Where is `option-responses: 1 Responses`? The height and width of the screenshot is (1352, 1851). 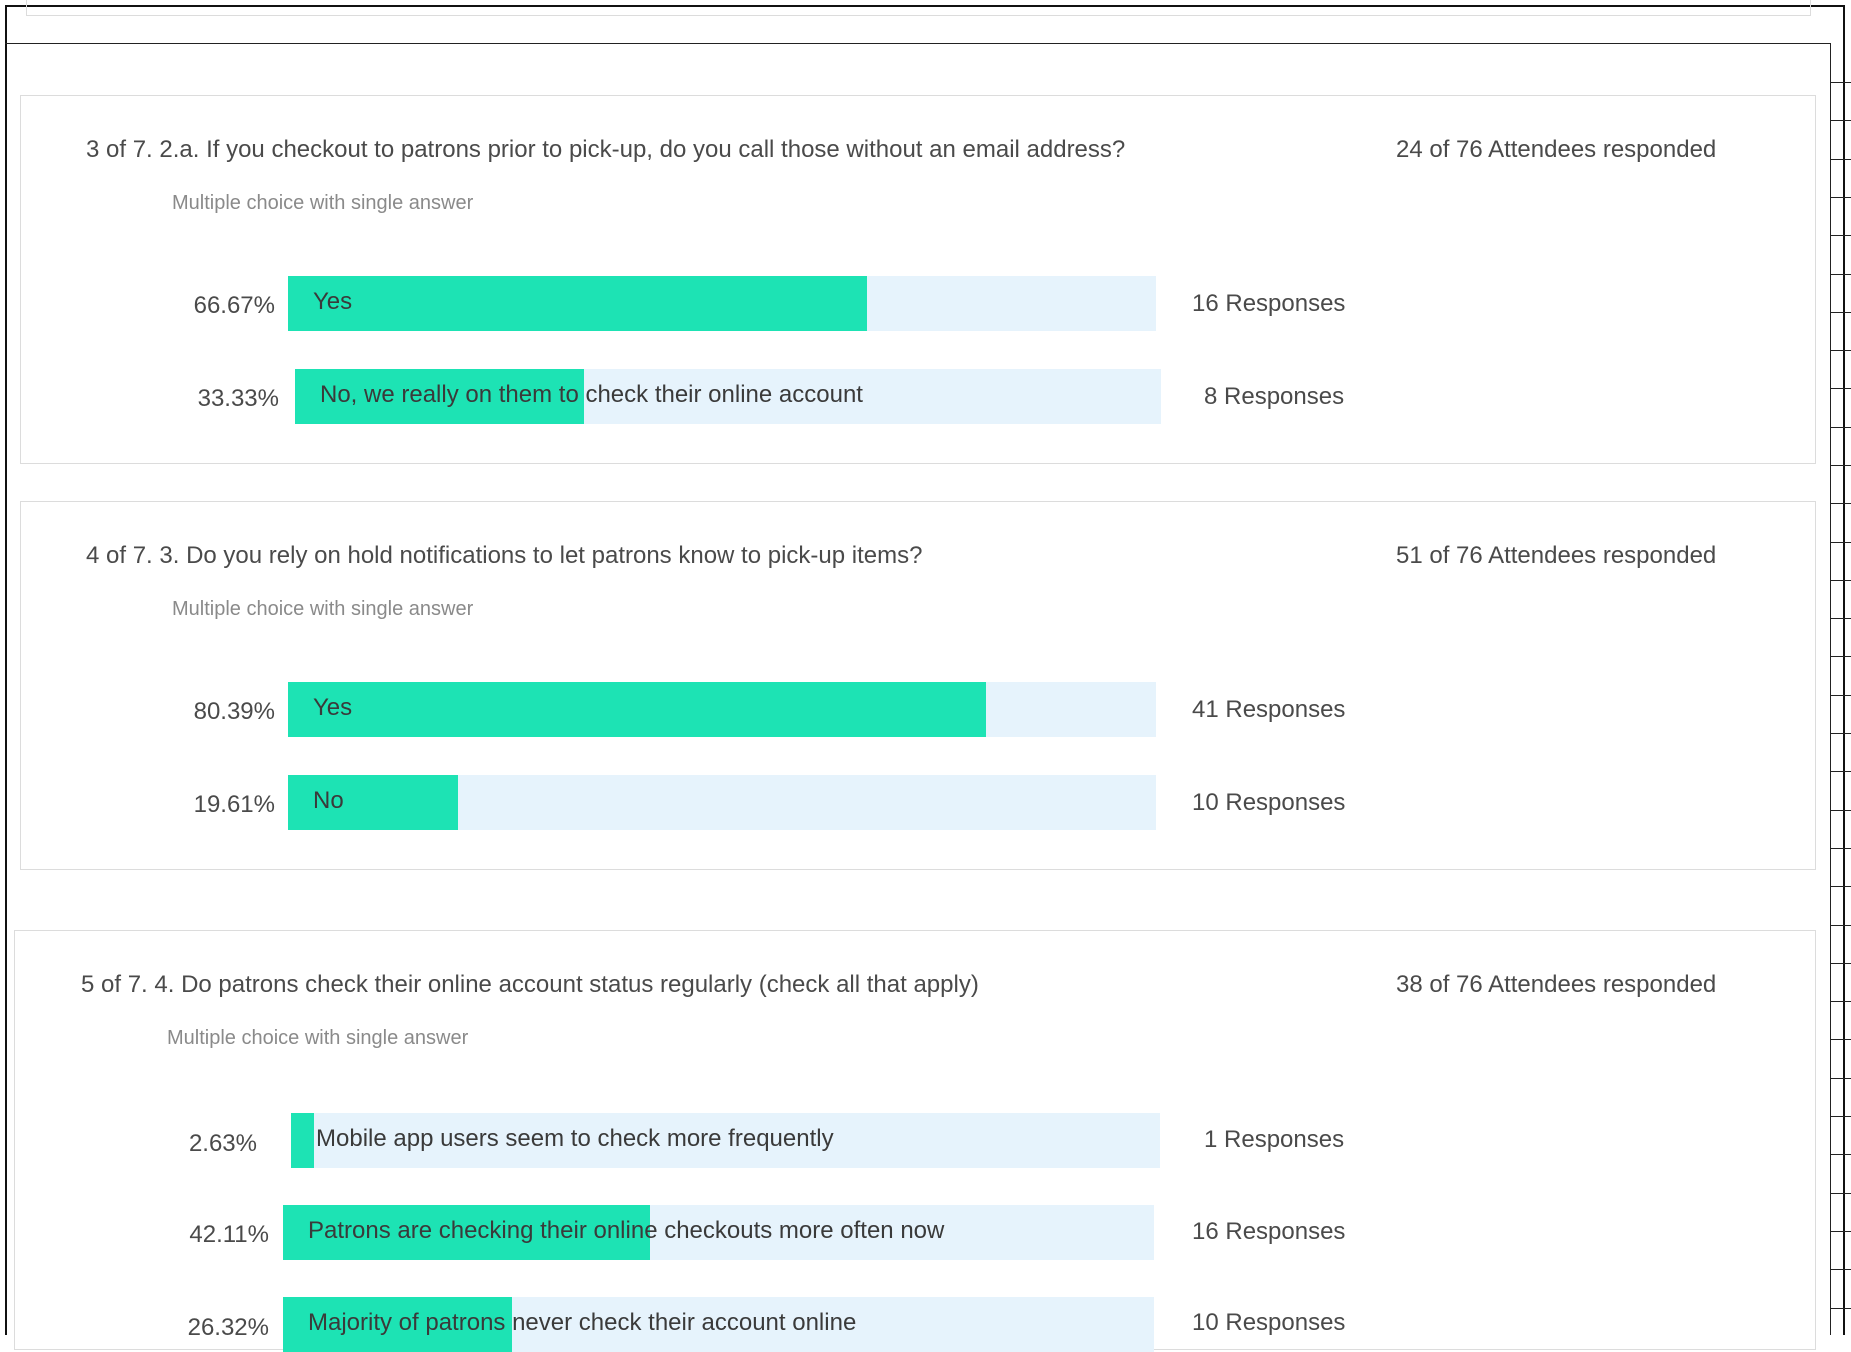
option-responses: 1 Responses is located at coordinates (1274, 1139).